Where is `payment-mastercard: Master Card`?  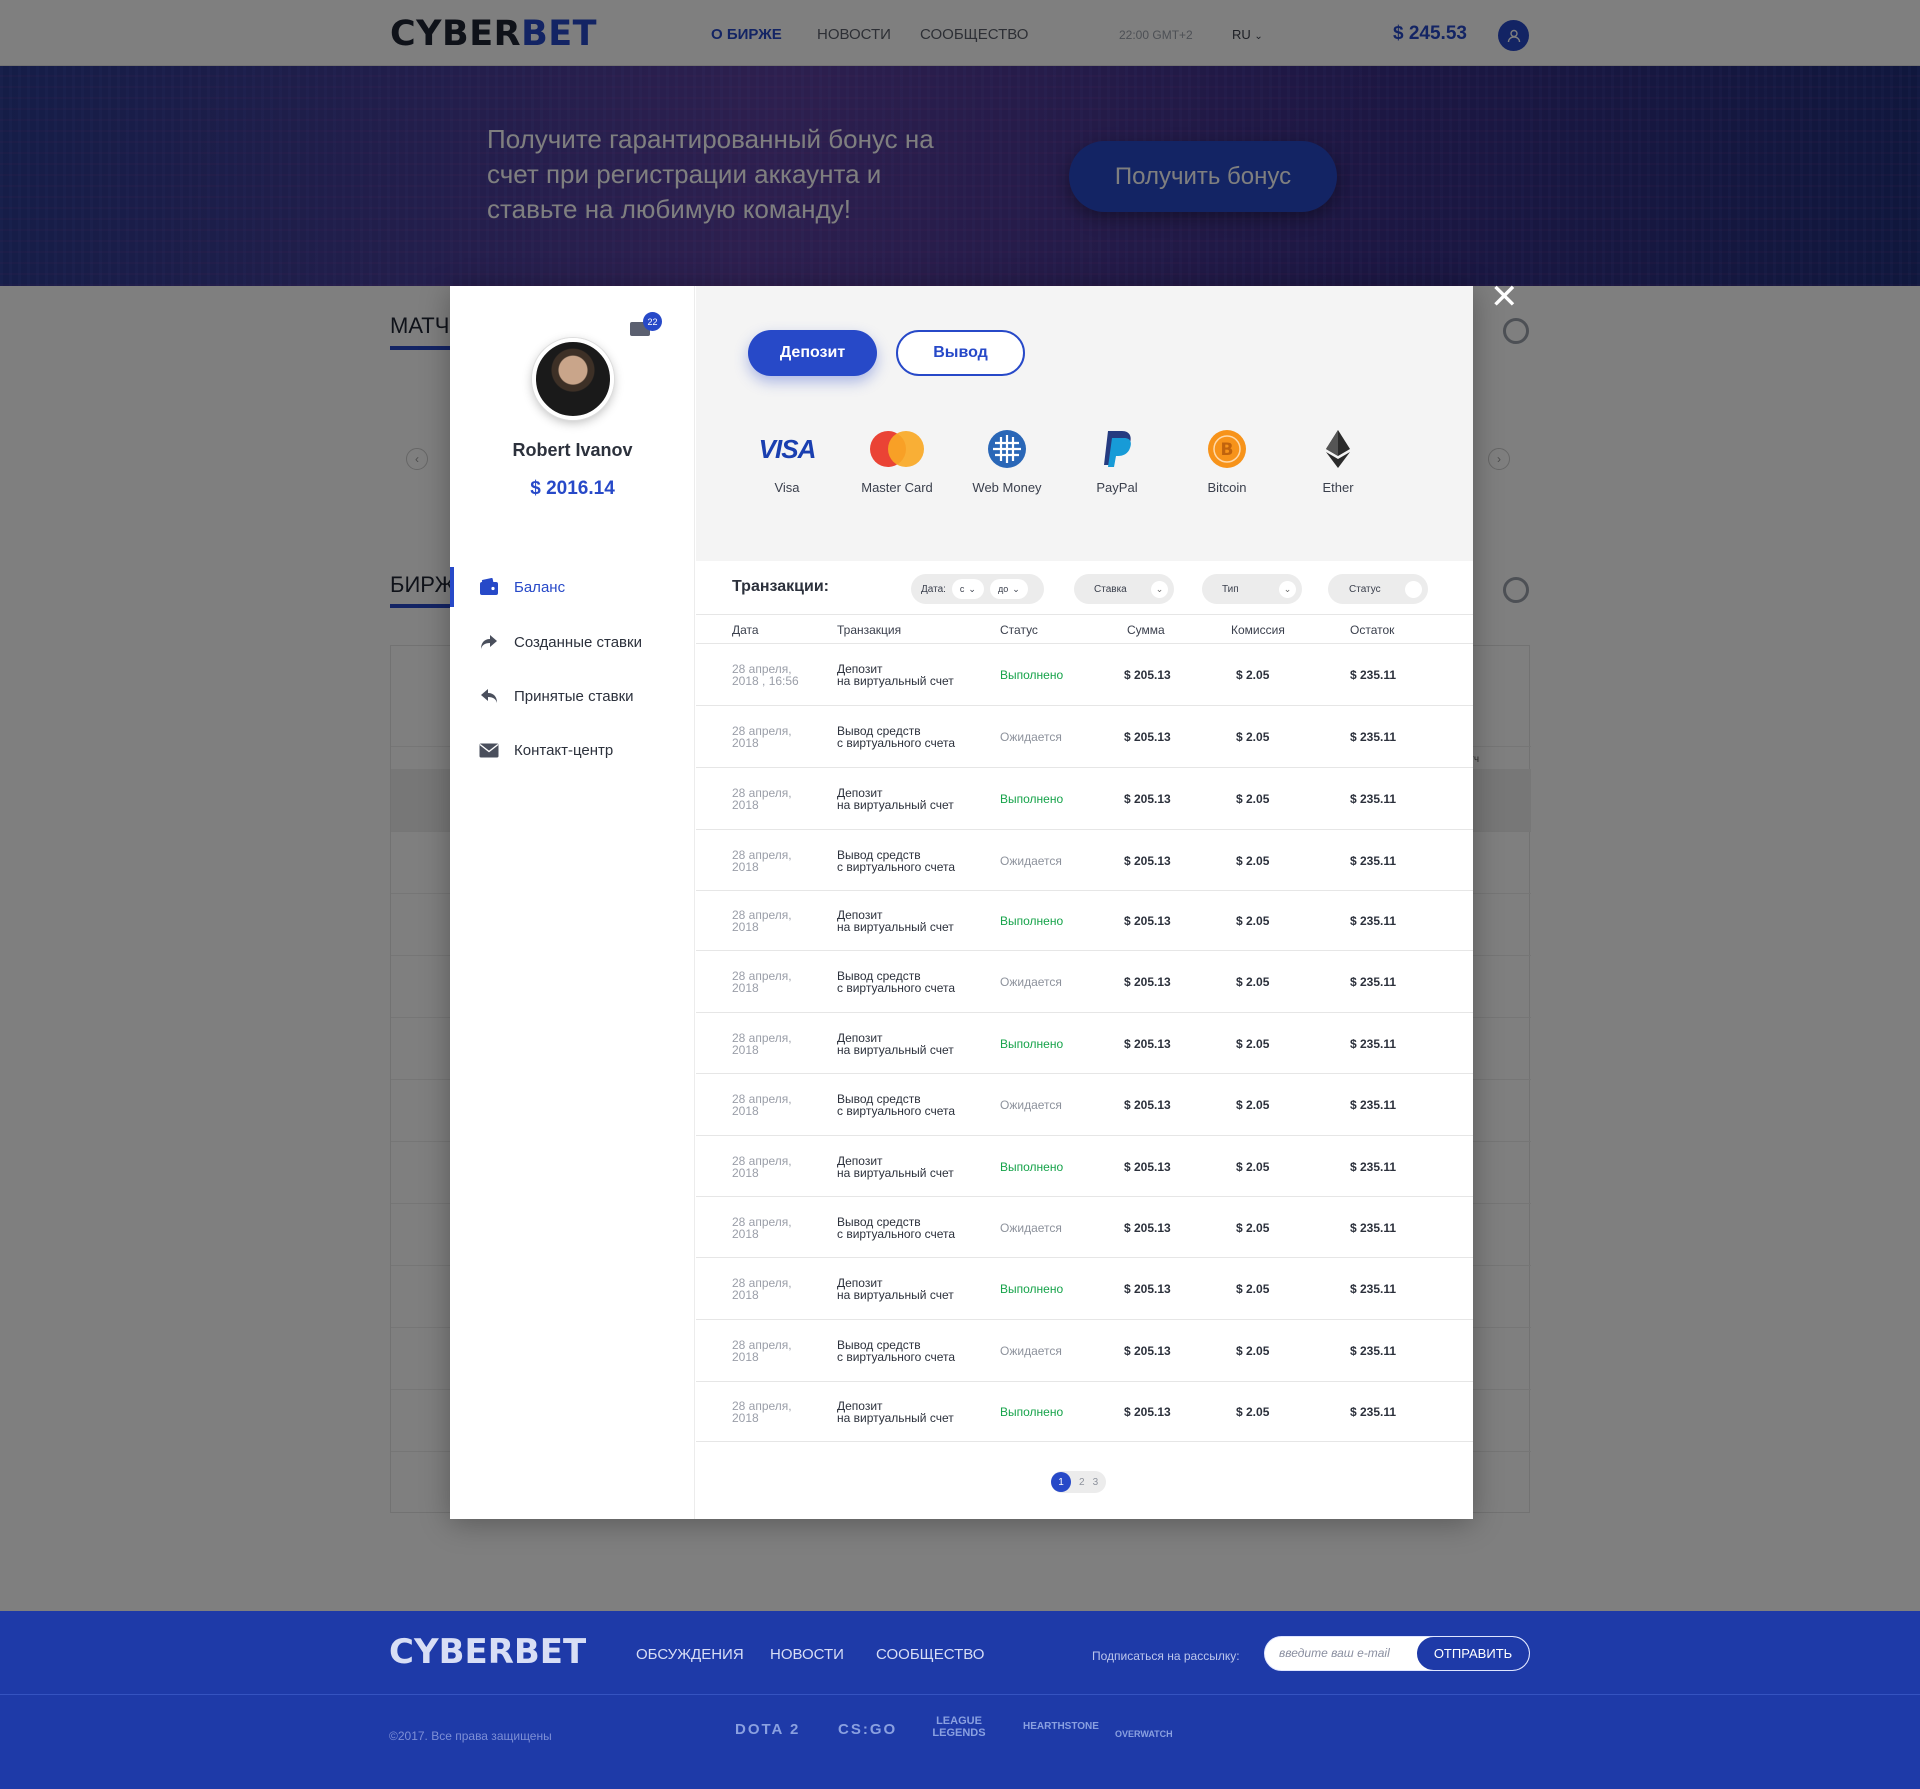 payment-mastercard: Master Card is located at coordinates (897, 460).